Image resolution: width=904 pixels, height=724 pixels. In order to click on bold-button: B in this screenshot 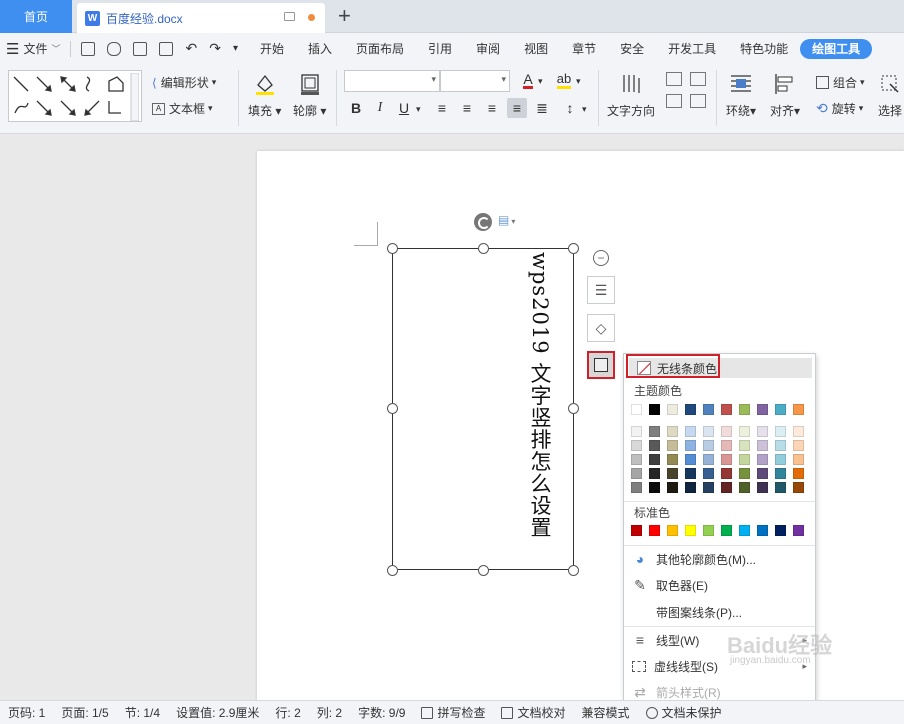, I will do `click(356, 108)`.